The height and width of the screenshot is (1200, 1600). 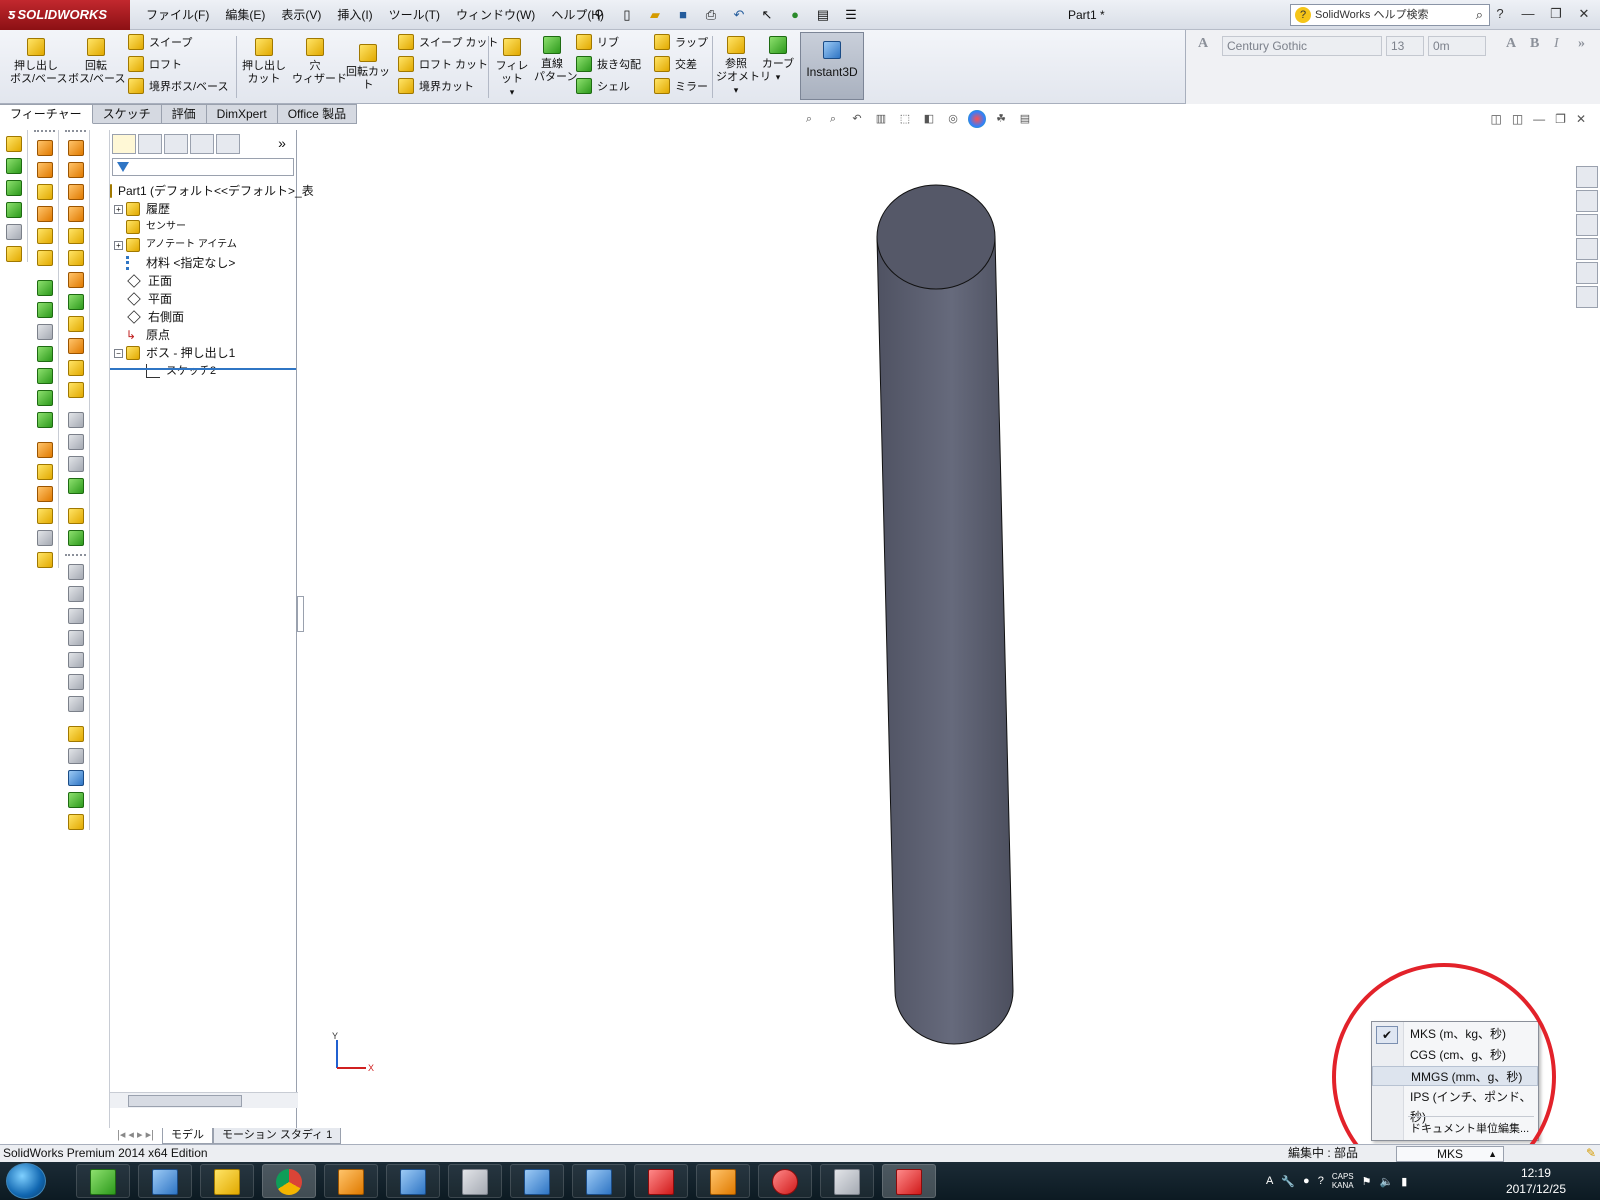 What do you see at coordinates (351, 1181) in the screenshot?
I see `taskbar-outlook` at bounding box center [351, 1181].